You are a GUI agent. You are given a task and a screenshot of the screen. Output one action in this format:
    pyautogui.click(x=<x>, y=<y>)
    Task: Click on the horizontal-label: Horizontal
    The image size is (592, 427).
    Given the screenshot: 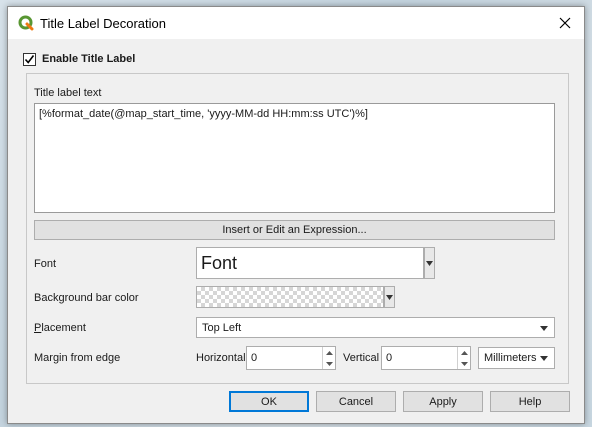 What is the action you would take?
    pyautogui.click(x=221, y=358)
    